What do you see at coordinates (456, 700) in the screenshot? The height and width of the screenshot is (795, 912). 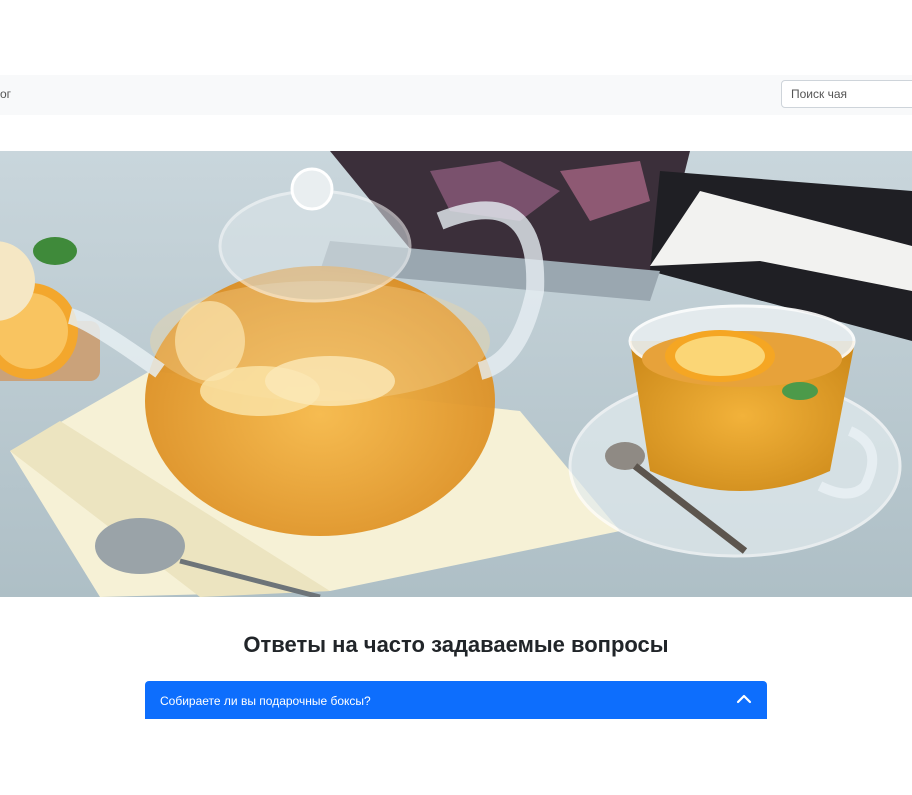 I see `faq-accordion-item-gift-boxes: Собираете ли вы подарочные боксы?` at bounding box center [456, 700].